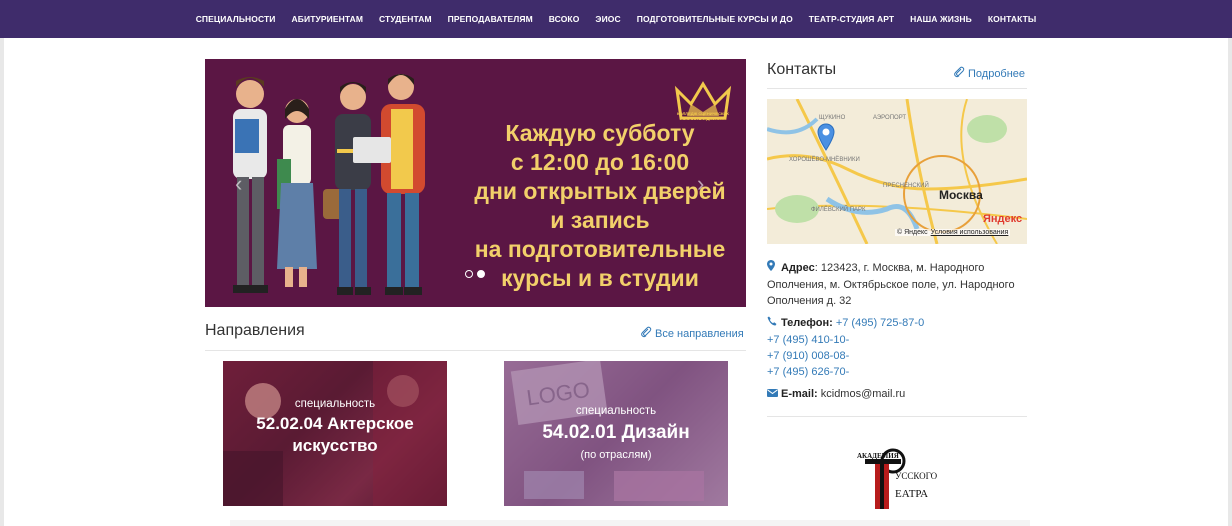 This screenshot has width=1232, height=526. I want to click on page-frame-right, so click(1230, 282).